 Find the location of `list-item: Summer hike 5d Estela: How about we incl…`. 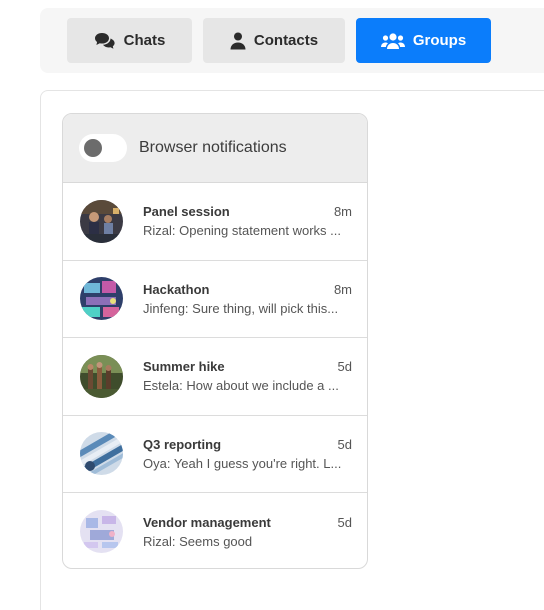

list-item: Summer hike 5d Estela: How about we incl… is located at coordinates (215, 377).